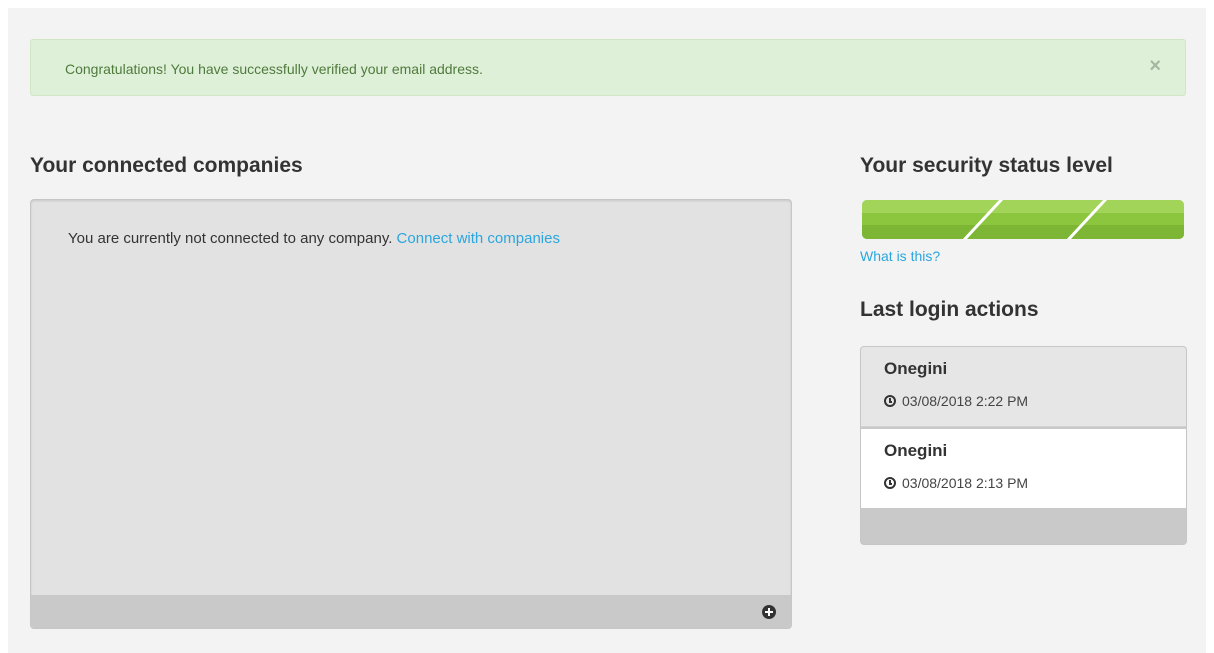  What do you see at coordinates (1023, 468) in the screenshot?
I see `login-item: Onegini 03/08/2018 2:13 PM` at bounding box center [1023, 468].